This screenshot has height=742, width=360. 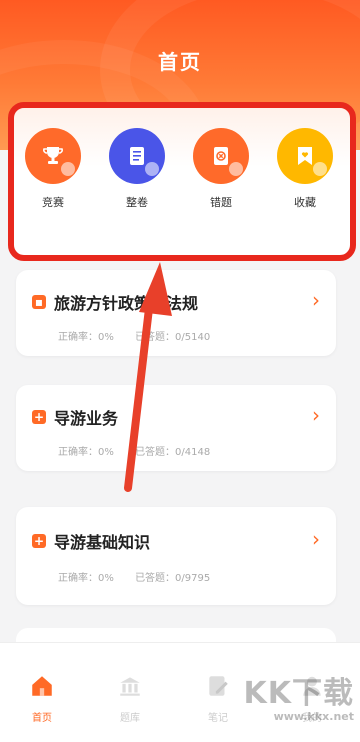 What do you see at coordinates (102, 542) in the screenshot?
I see `category-title-text: 导游基础知识` at bounding box center [102, 542].